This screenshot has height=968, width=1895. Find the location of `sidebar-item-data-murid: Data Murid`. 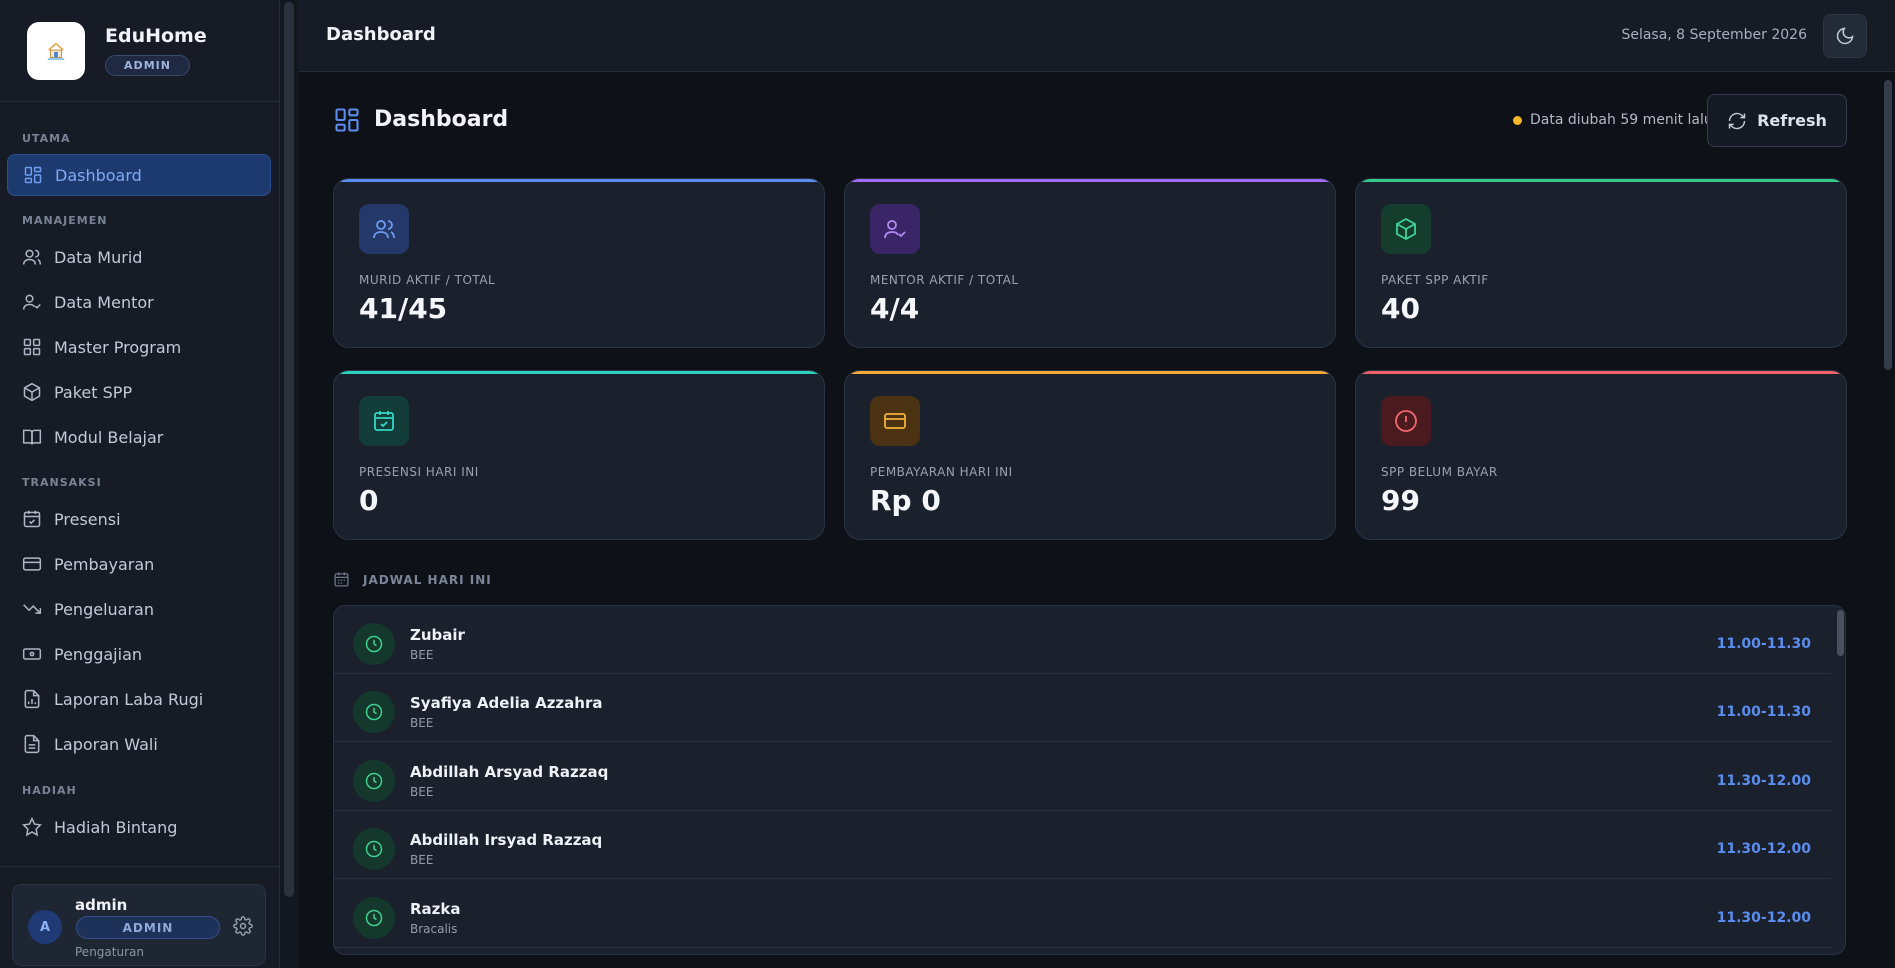

sidebar-item-data-murid: Data Murid is located at coordinates (139, 257).